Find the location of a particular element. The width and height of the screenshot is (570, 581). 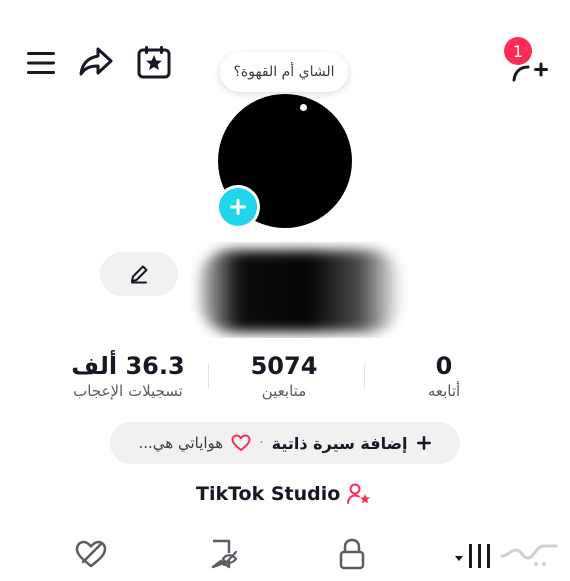

stat-likes: 36.3 ألف تسجيلات الإعجاب is located at coordinates (128, 376).